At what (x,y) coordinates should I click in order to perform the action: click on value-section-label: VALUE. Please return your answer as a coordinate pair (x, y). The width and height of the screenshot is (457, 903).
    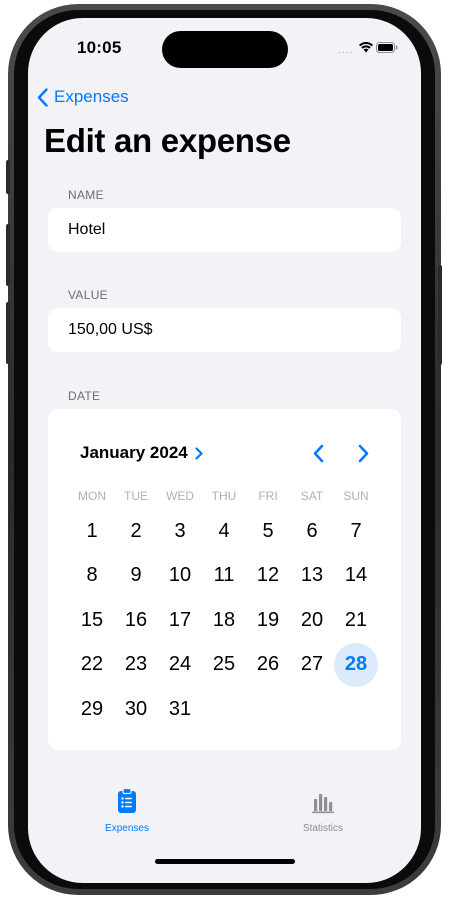
    Looking at the image, I should click on (88, 295).